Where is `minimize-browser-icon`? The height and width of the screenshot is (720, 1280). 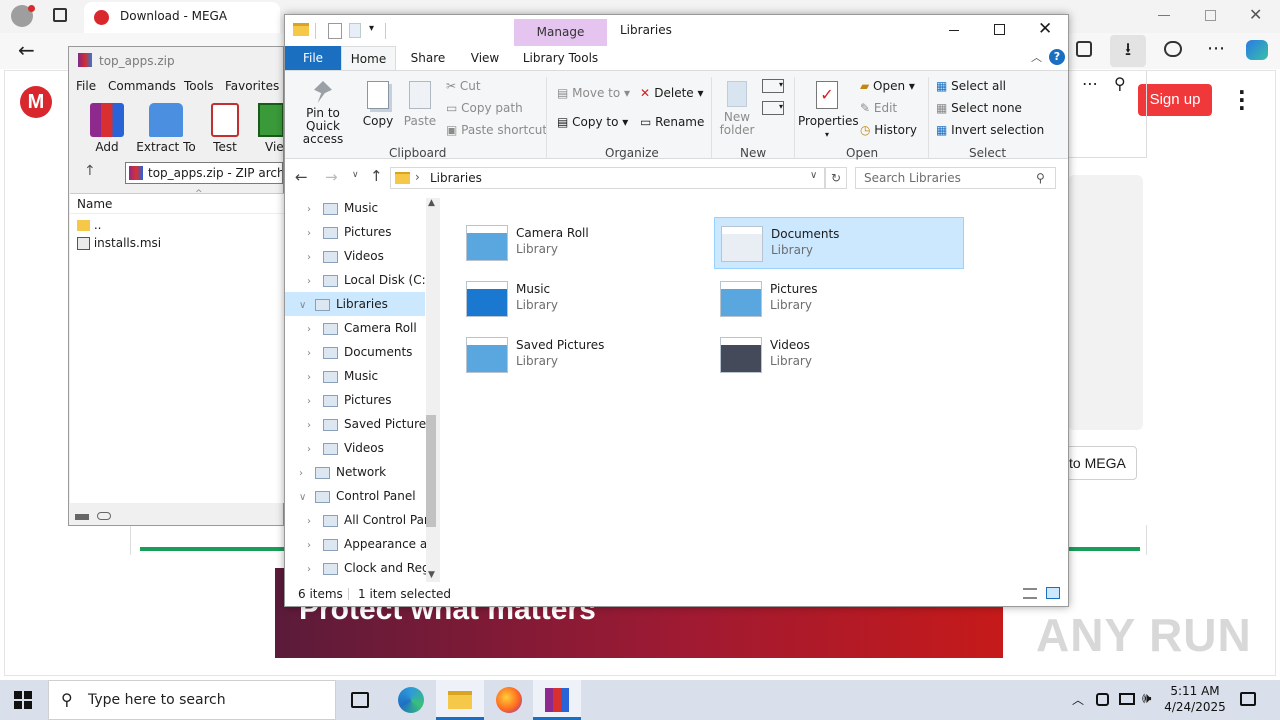
minimize-browser-icon is located at coordinates (1164, 15).